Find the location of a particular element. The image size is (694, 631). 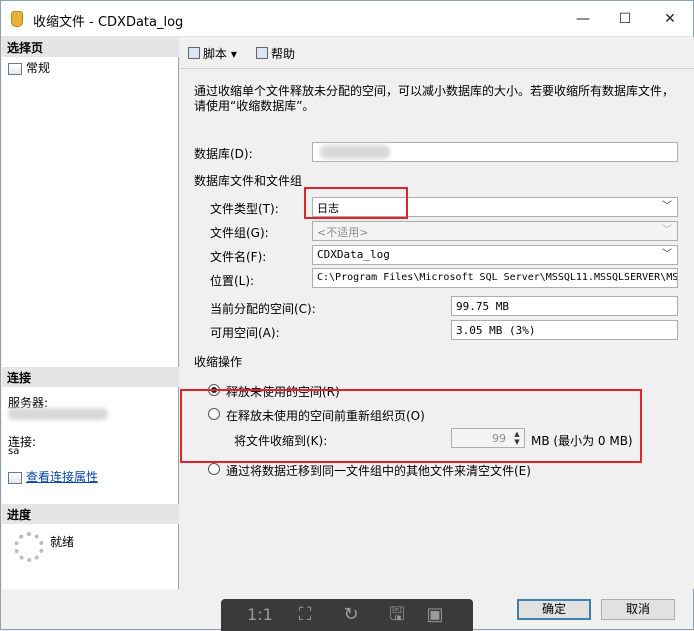

rotate-icon: ↻ is located at coordinates (351, 615).